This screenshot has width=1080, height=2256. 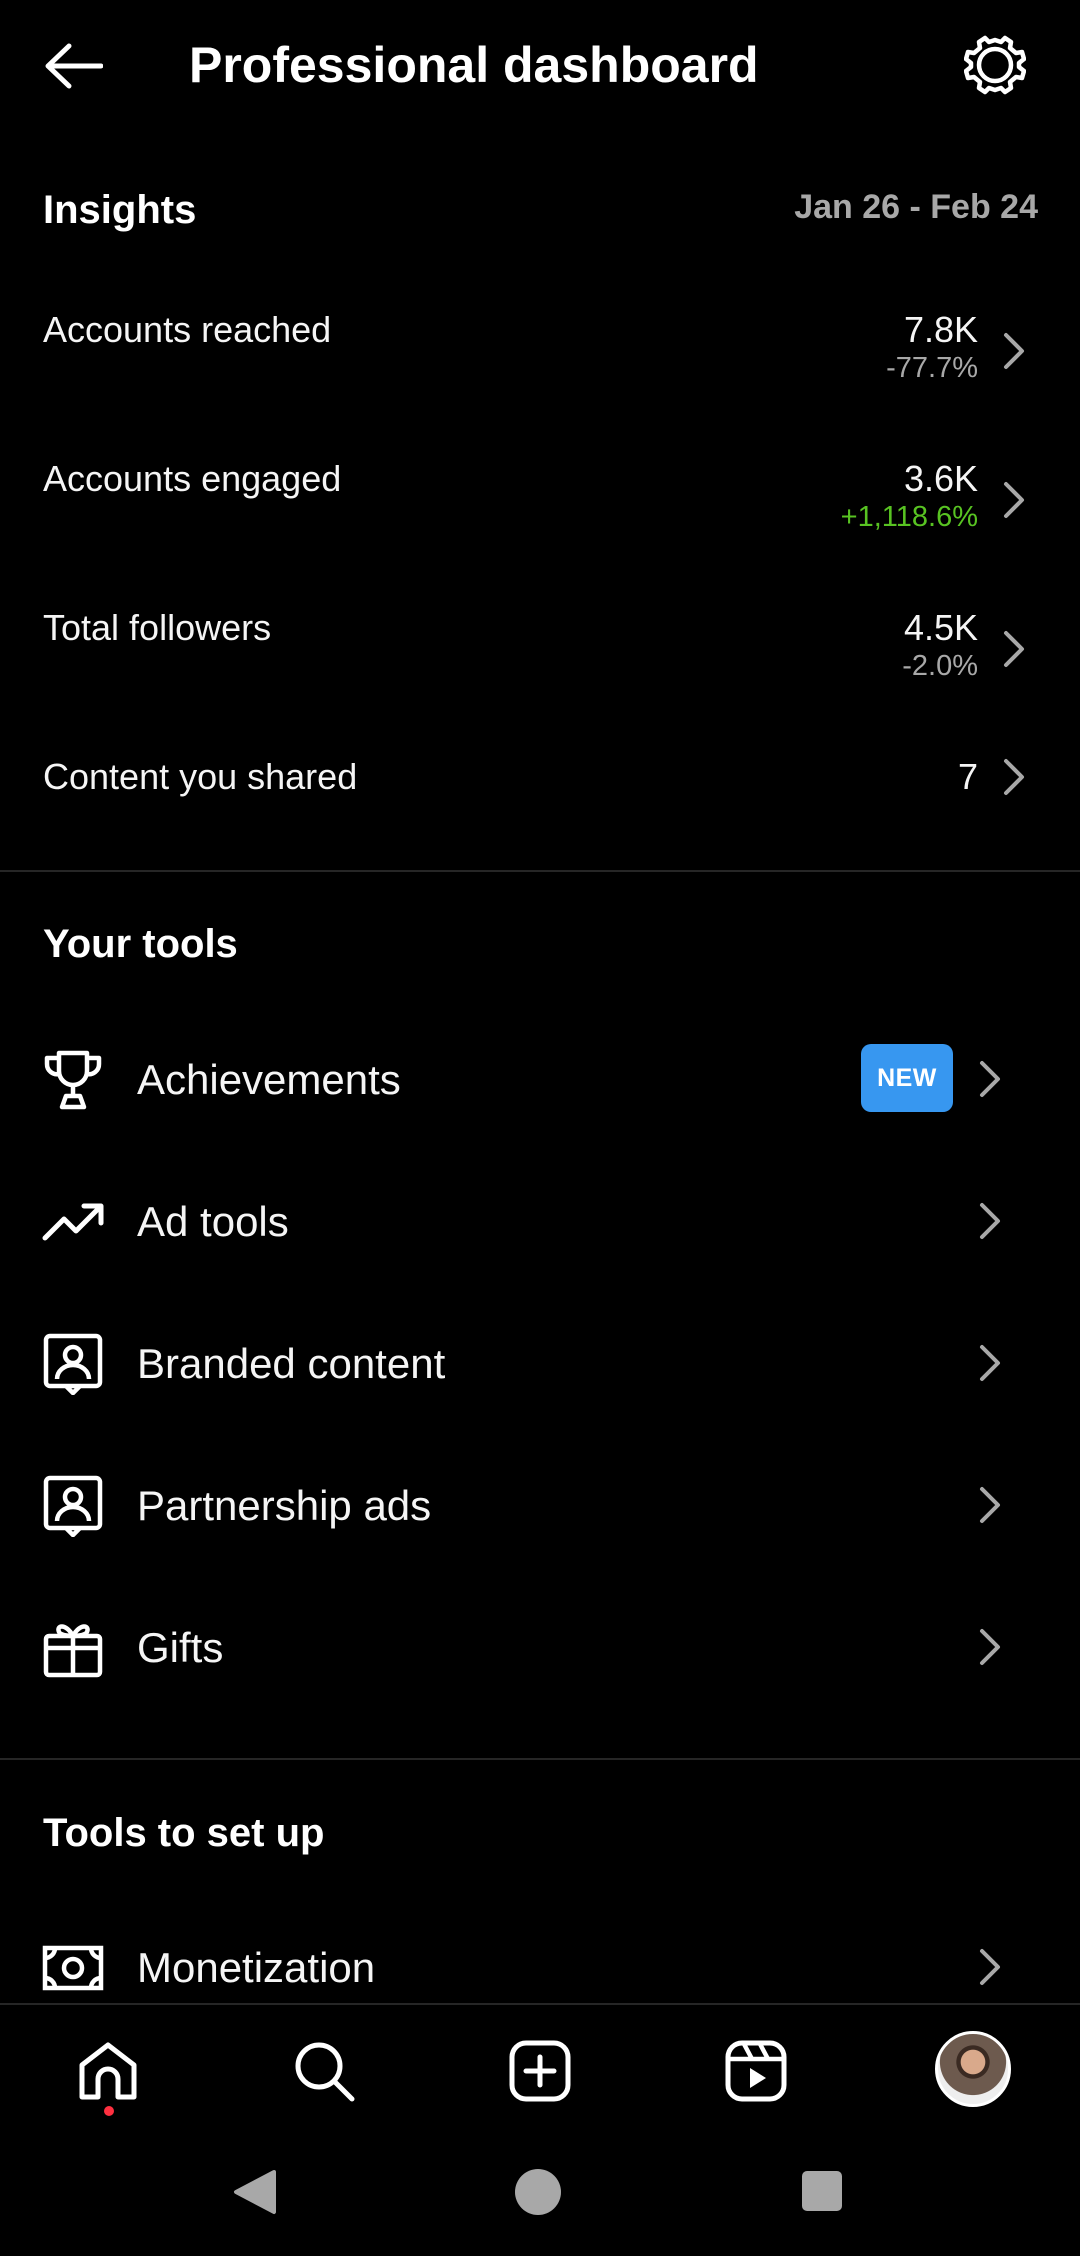 I want to click on system-home-icon, so click(x=538, y=2192).